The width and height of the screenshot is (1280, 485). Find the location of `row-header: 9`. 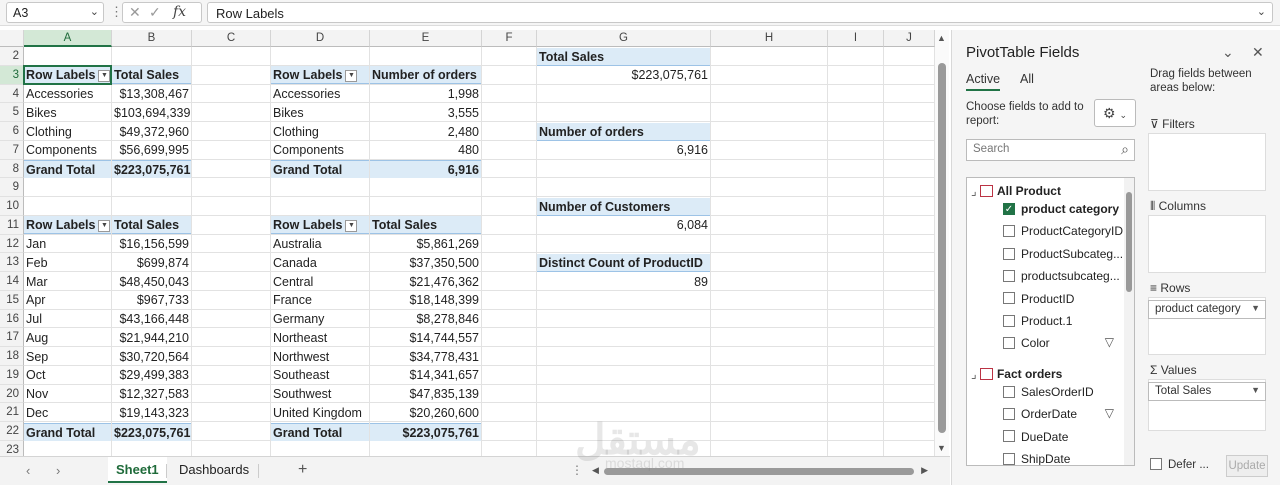

row-header: 9 is located at coordinates (12, 187).